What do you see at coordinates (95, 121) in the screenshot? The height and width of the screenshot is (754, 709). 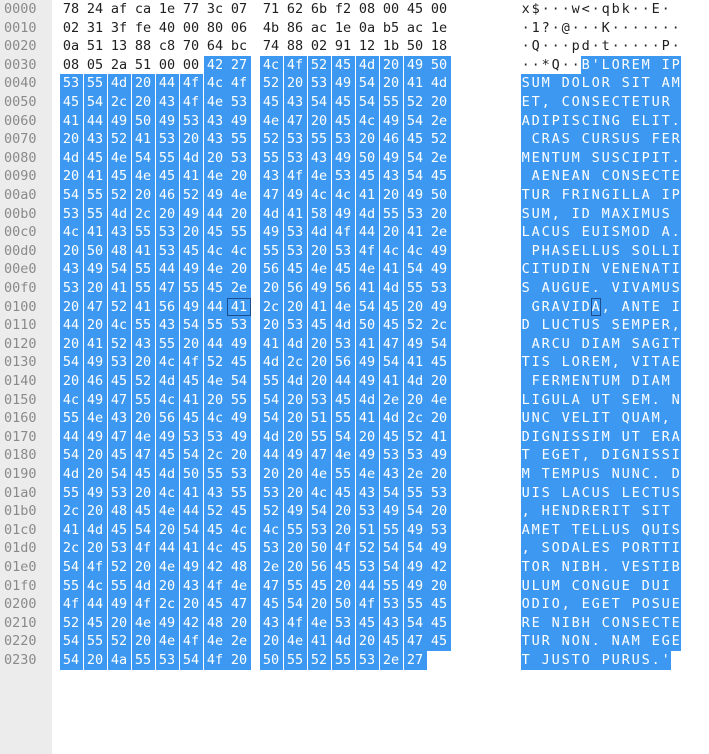 I see `hex-byte: 44` at bounding box center [95, 121].